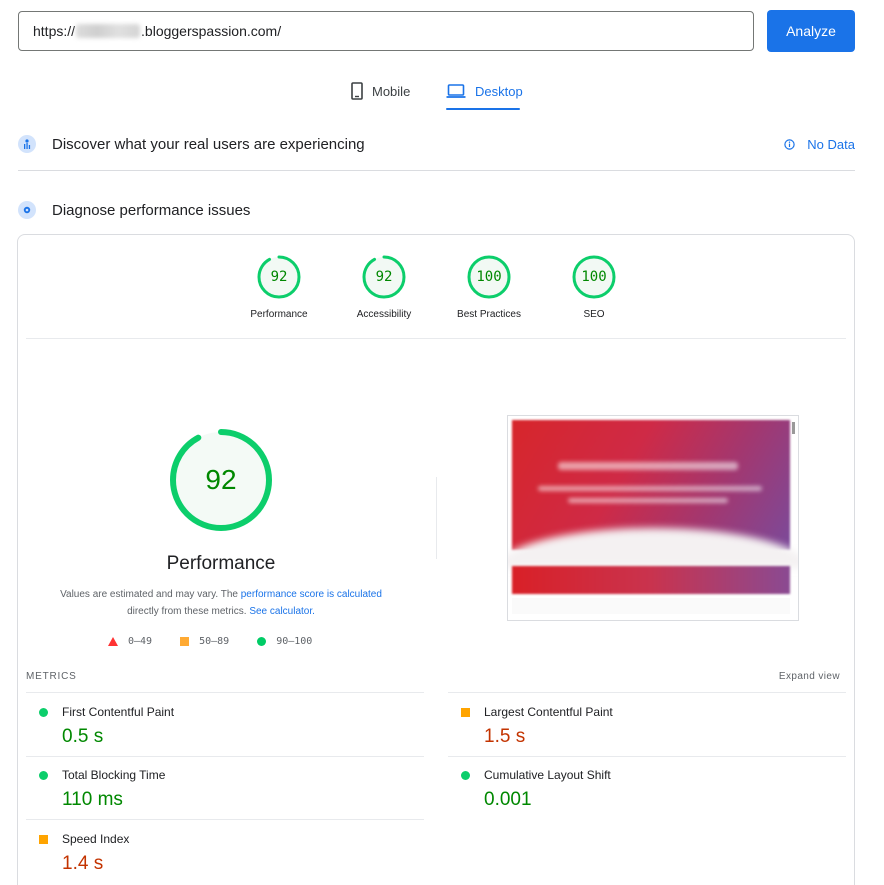  Describe the element at coordinates (547, 775) in the screenshot. I see `metric-label: Cumulative Layout Shift` at that location.